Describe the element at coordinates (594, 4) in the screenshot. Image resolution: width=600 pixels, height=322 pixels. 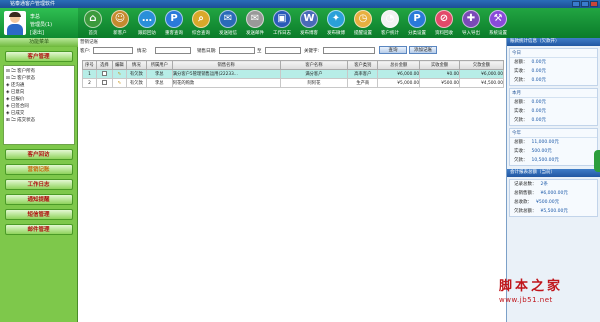
I see `close-icon` at that location.